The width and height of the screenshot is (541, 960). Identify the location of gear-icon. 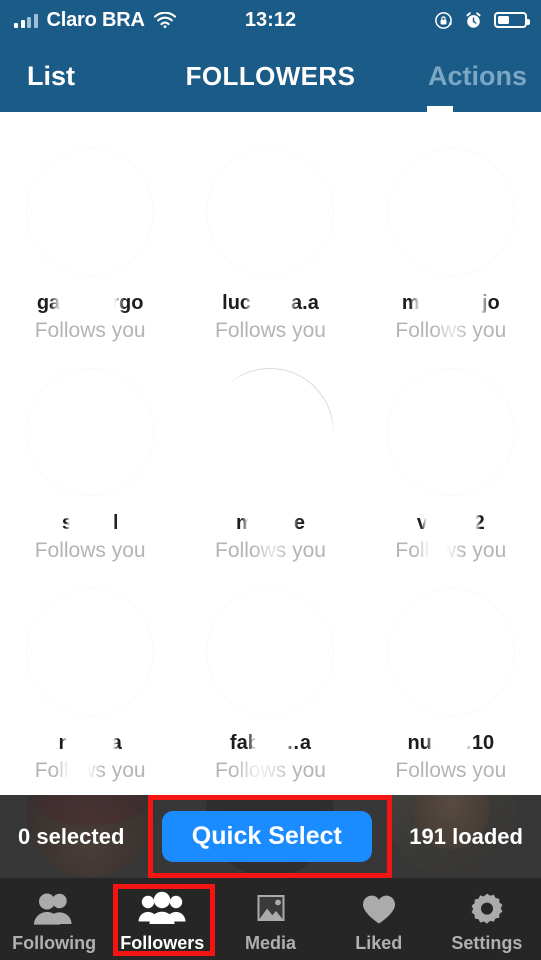
(487, 909).